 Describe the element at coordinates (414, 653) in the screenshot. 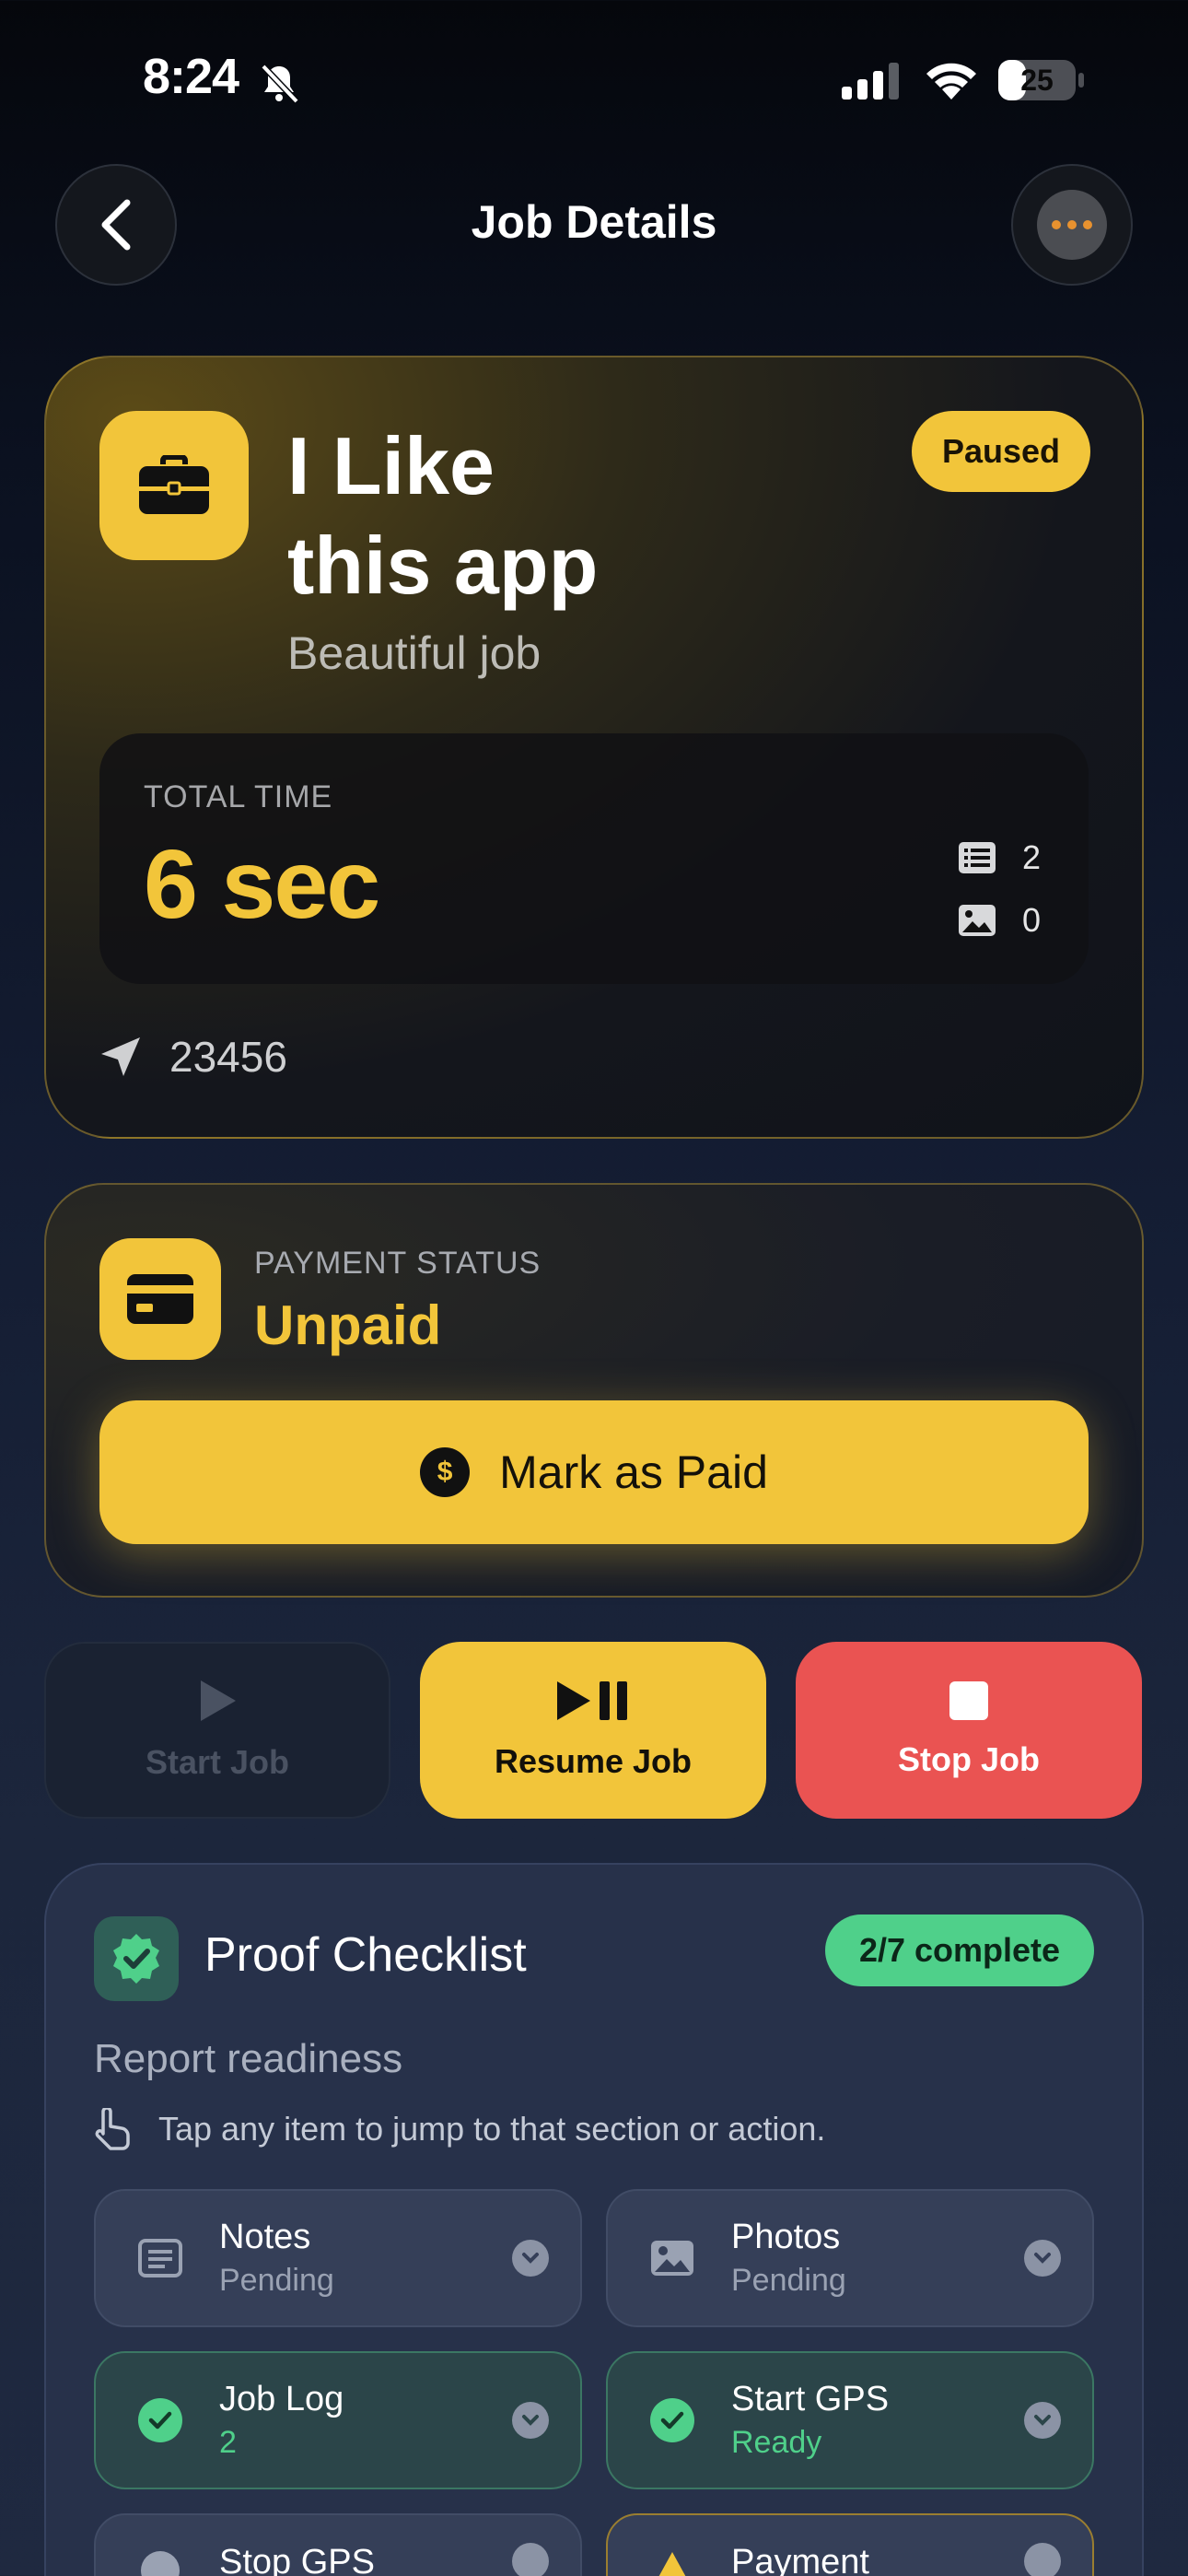

I see `job-subtitle: Beautiful job` at that location.